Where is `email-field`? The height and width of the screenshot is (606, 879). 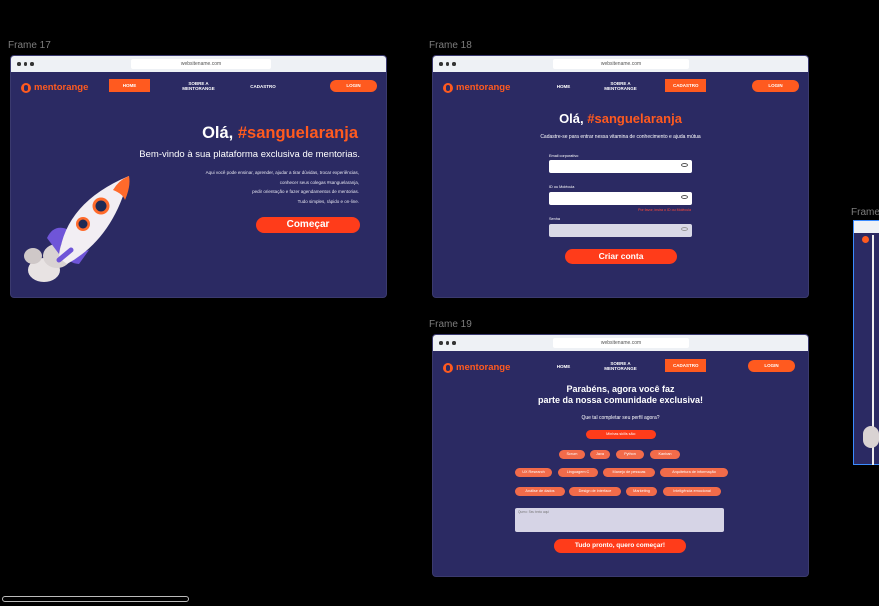
email-field is located at coordinates (620, 166).